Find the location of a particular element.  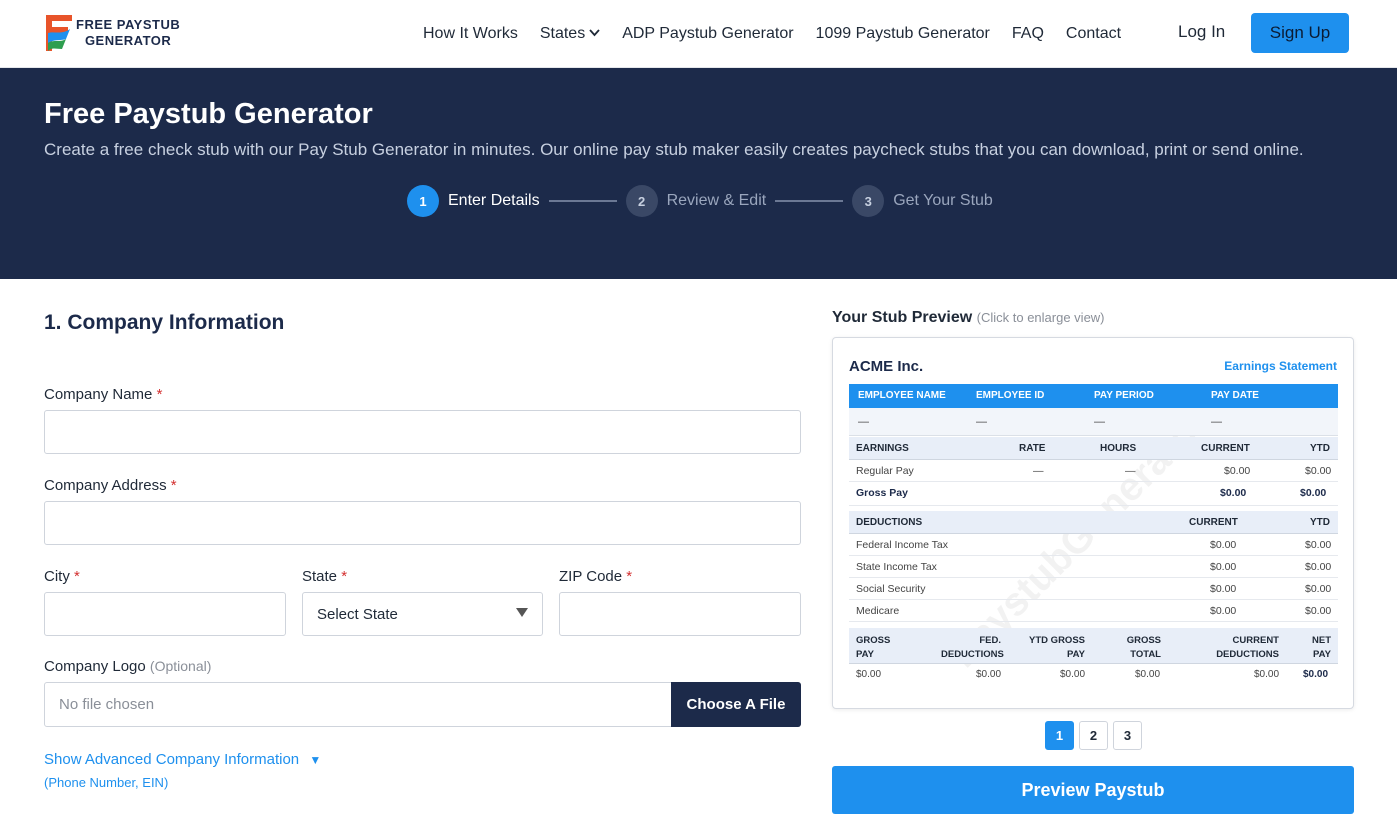

summary-header-text: TOTAL is located at coordinates (1145, 654).